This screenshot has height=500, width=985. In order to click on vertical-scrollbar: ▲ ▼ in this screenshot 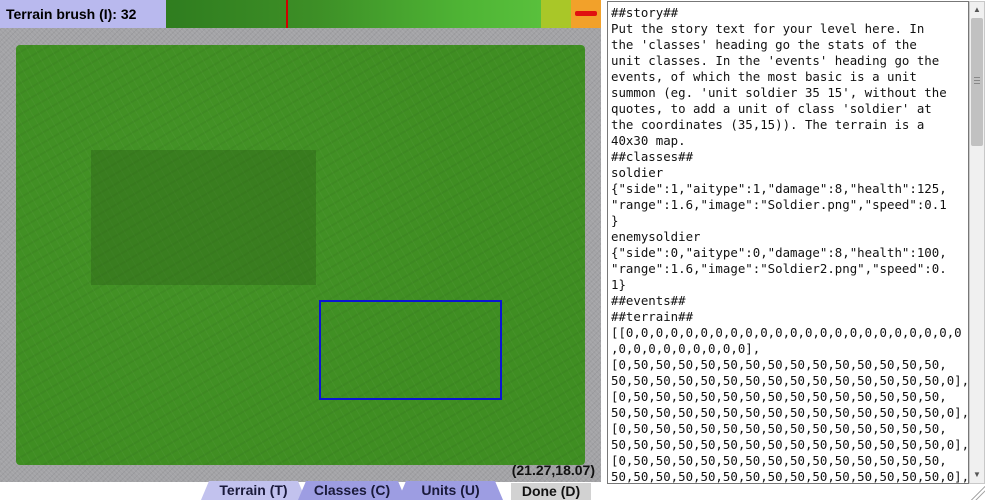, I will do `click(977, 242)`.